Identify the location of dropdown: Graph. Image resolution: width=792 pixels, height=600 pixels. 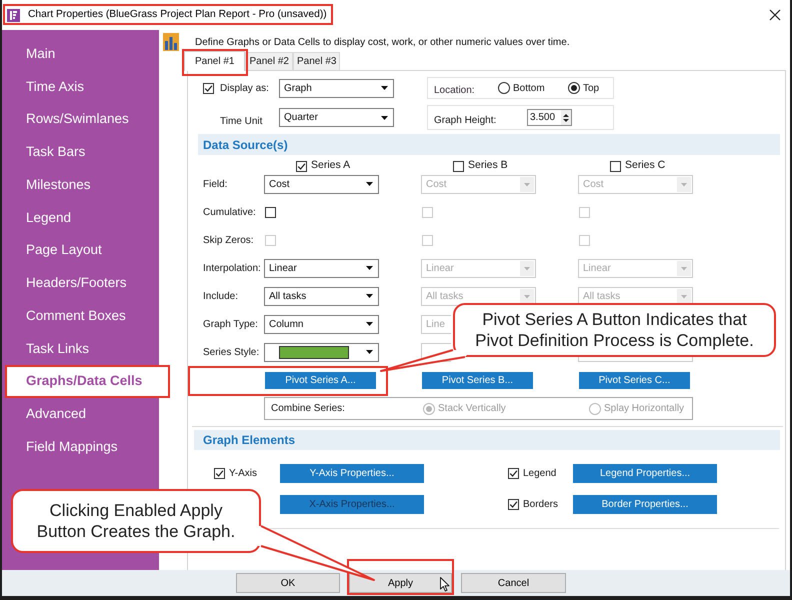
(336, 88).